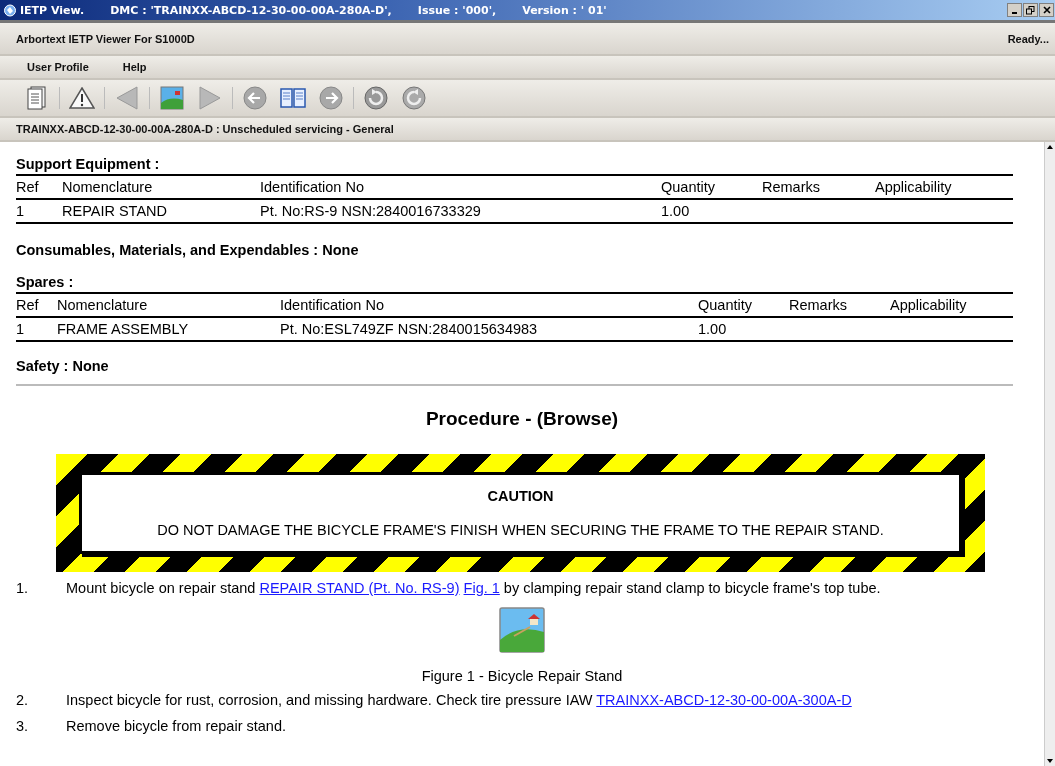 The image size is (1055, 766). I want to click on caution-text: DO NOT DAMAGE THE BICYCLE FRAME'S FINISH WHEN SECURING THE FRAME TO THE REPAIR STAND., so click(520, 530).